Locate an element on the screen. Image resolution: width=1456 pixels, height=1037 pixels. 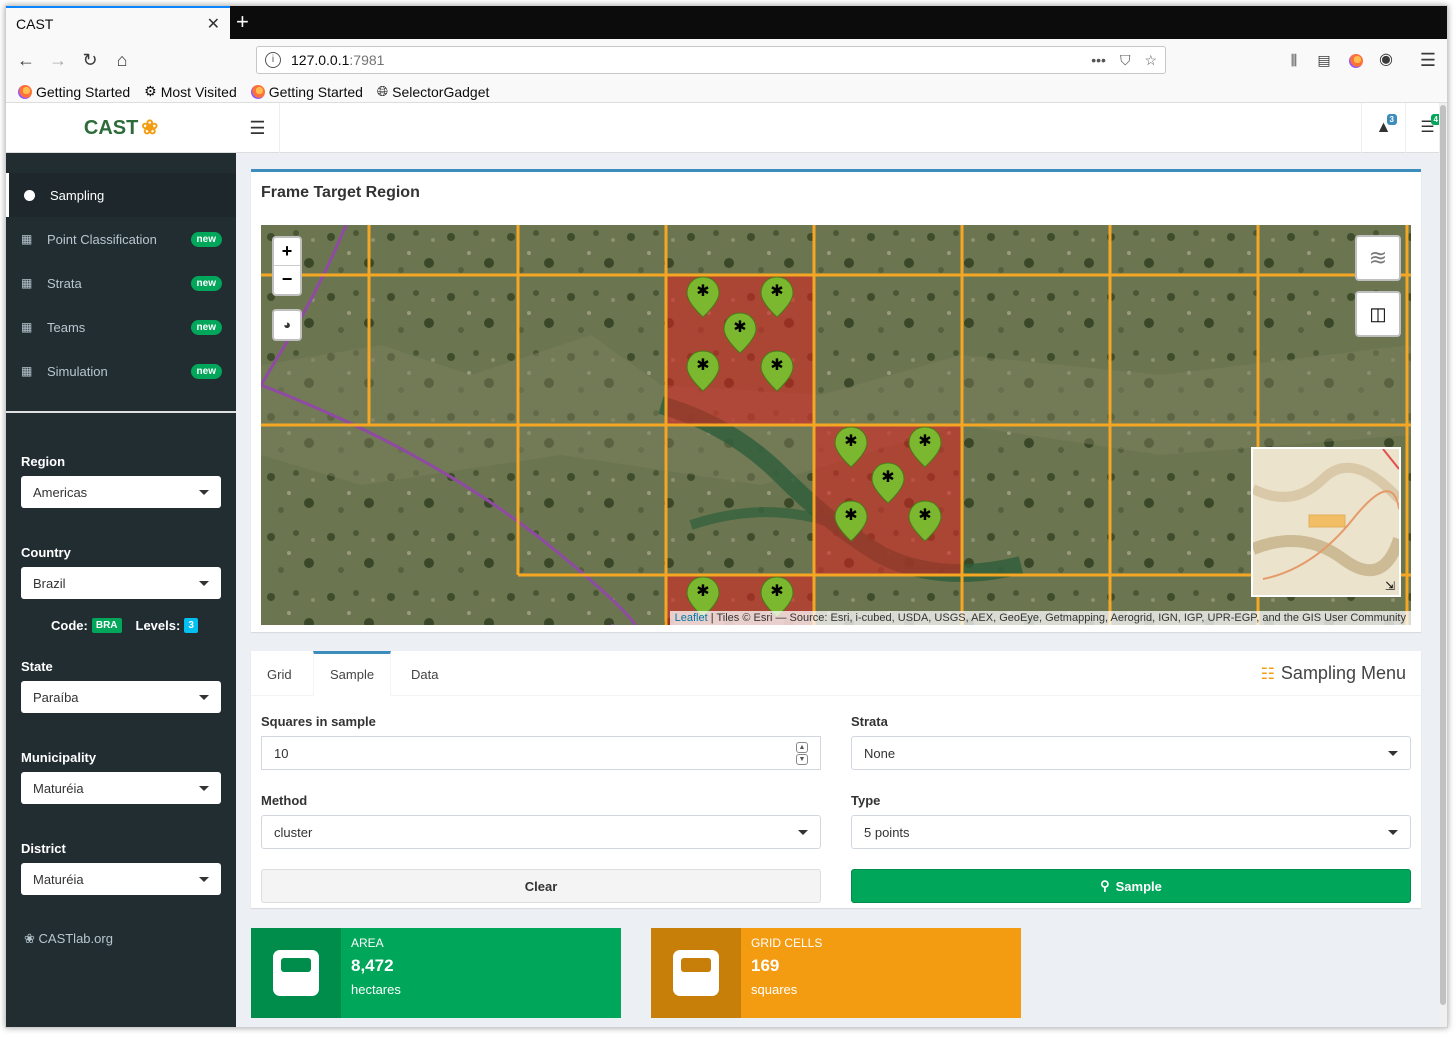
tab-grid: Grid is located at coordinates (279, 673).